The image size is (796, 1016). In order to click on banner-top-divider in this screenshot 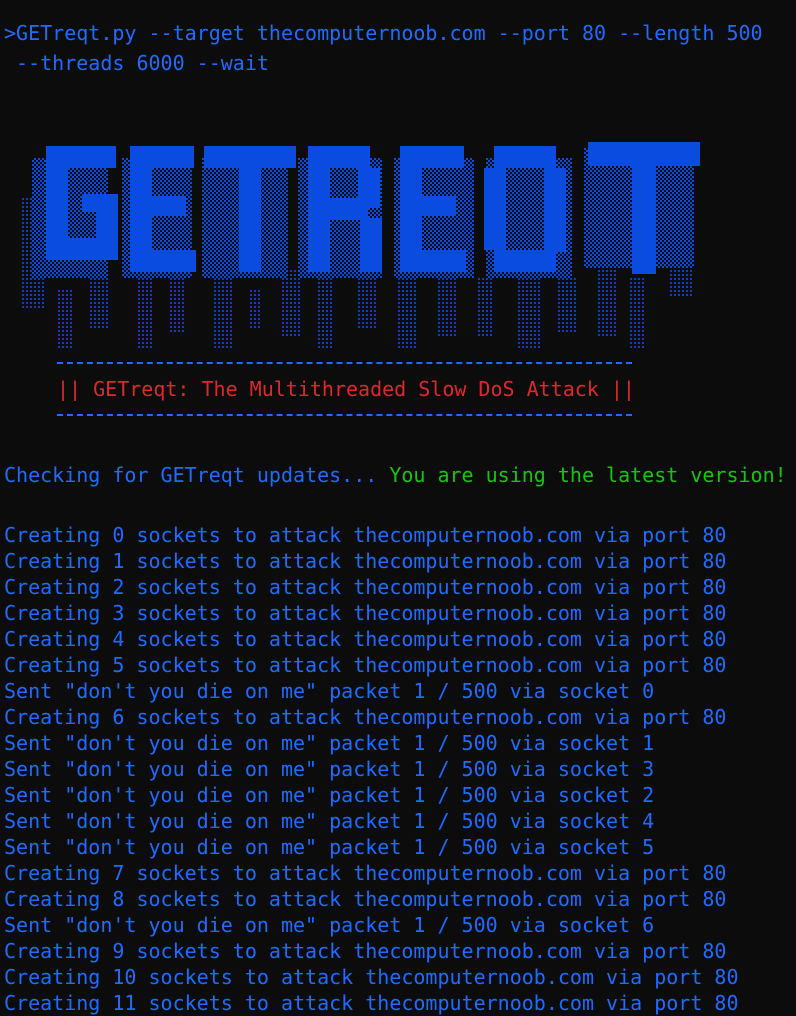, I will do `click(344, 363)`.